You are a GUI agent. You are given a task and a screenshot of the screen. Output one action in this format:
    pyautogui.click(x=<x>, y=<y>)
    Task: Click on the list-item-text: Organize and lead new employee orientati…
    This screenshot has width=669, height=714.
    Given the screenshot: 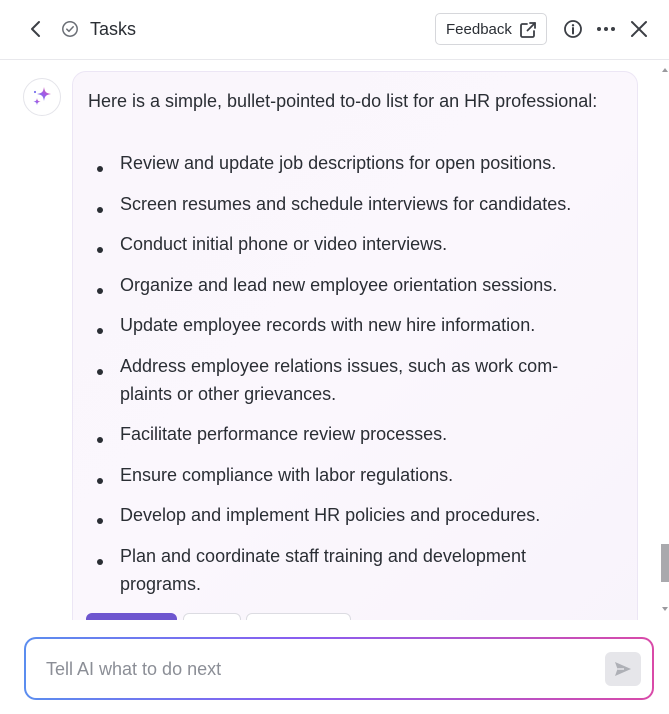 What is the action you would take?
    pyautogui.click(x=339, y=284)
    